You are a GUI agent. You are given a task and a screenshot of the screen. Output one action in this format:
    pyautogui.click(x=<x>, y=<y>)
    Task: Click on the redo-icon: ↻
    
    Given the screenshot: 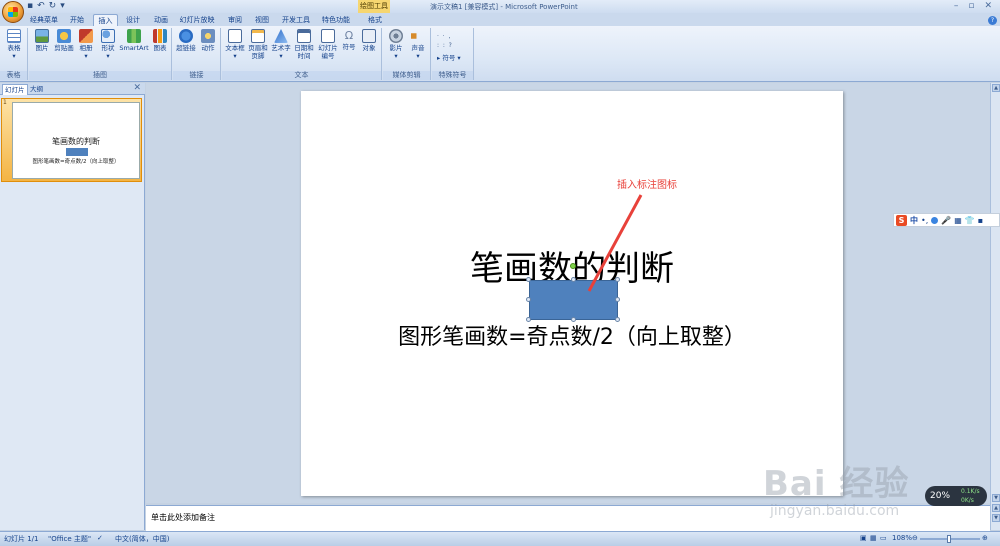 What is the action you would take?
    pyautogui.click(x=53, y=6)
    